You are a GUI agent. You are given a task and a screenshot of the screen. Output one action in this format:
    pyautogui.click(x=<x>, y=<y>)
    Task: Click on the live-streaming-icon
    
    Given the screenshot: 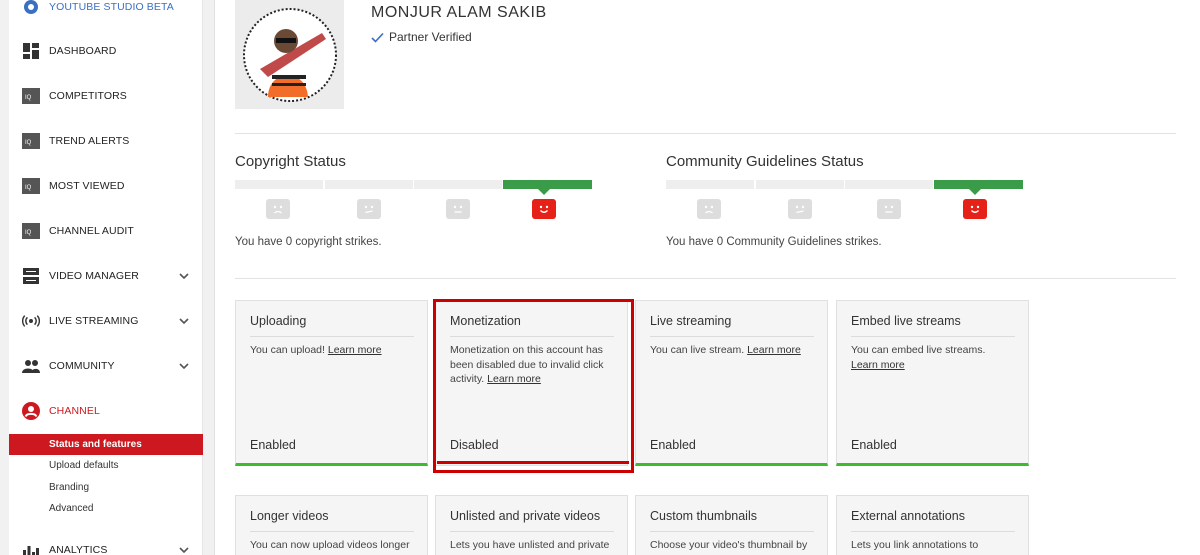 What is the action you would take?
    pyautogui.click(x=31, y=321)
    